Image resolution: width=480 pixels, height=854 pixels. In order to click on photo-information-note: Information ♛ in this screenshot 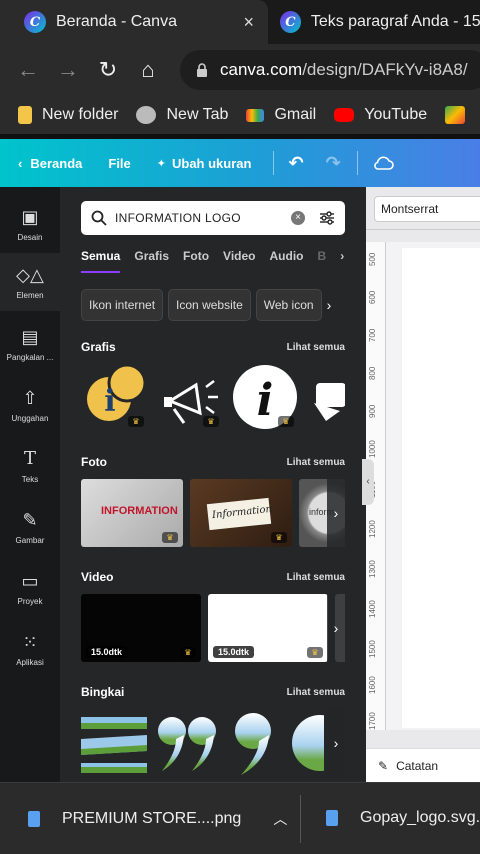, I will do `click(241, 513)`.